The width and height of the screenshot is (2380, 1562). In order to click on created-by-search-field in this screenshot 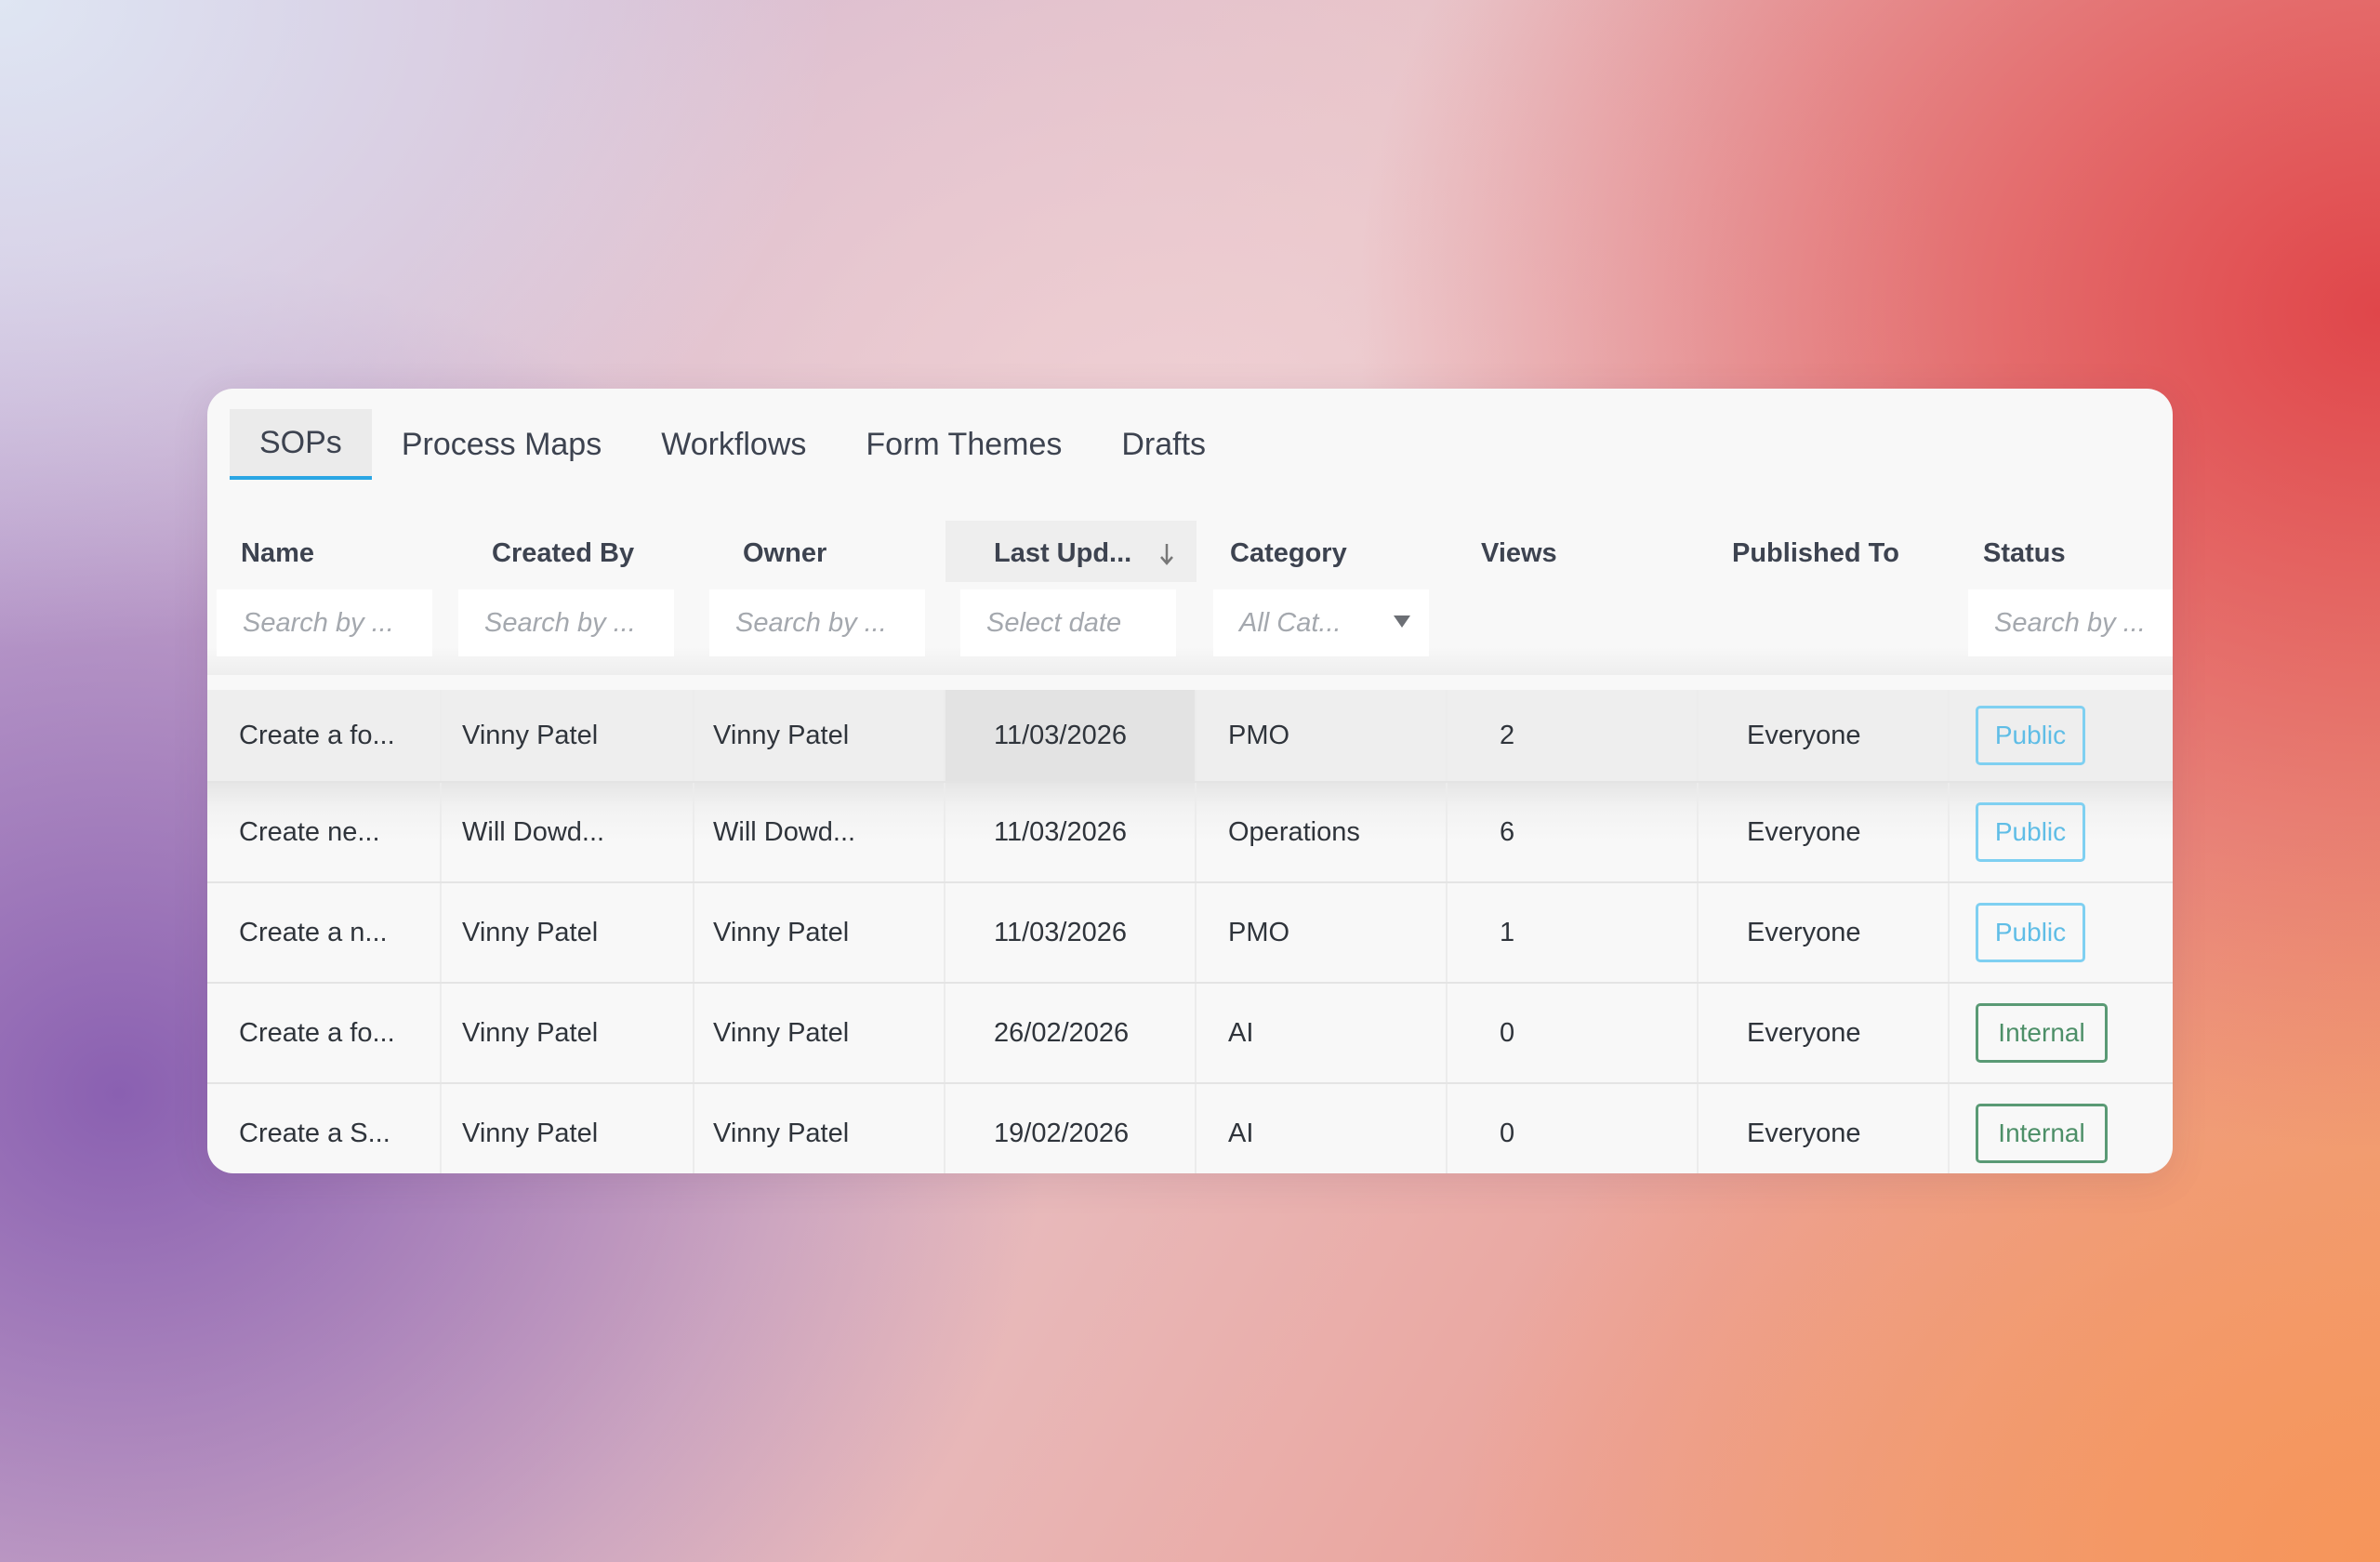, I will do `click(566, 622)`.